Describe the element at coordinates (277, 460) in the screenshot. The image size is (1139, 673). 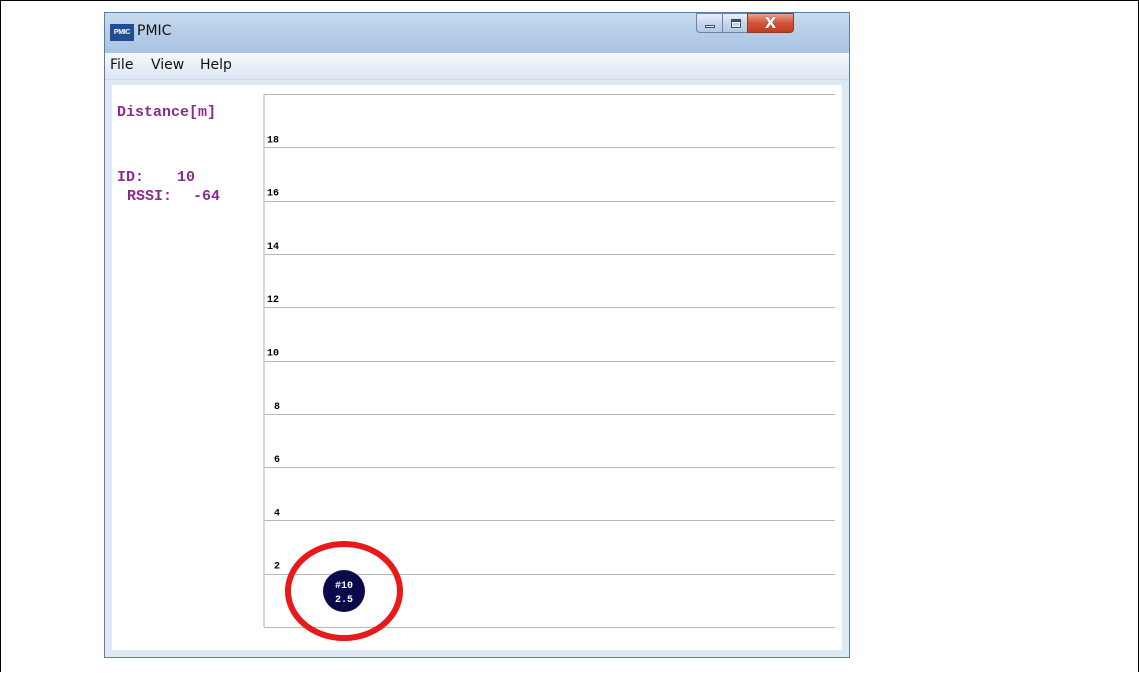
I see `y-tick-label: 6` at that location.